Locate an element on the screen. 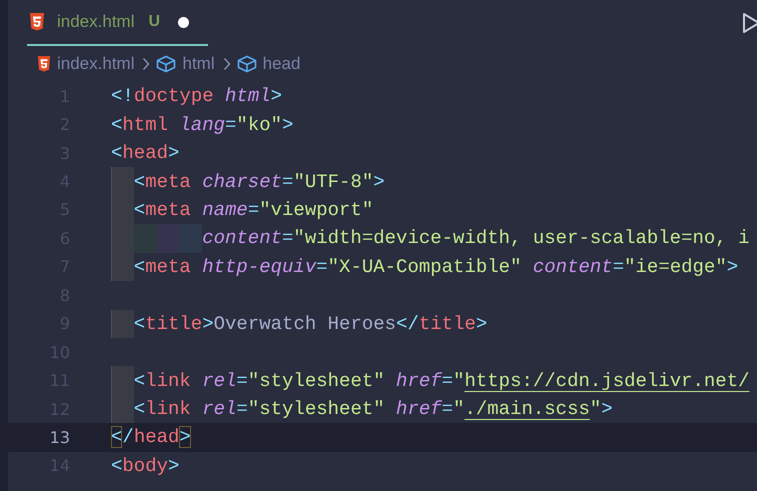 The height and width of the screenshot is (491, 757). code-string: "ko" is located at coordinates (259, 125).